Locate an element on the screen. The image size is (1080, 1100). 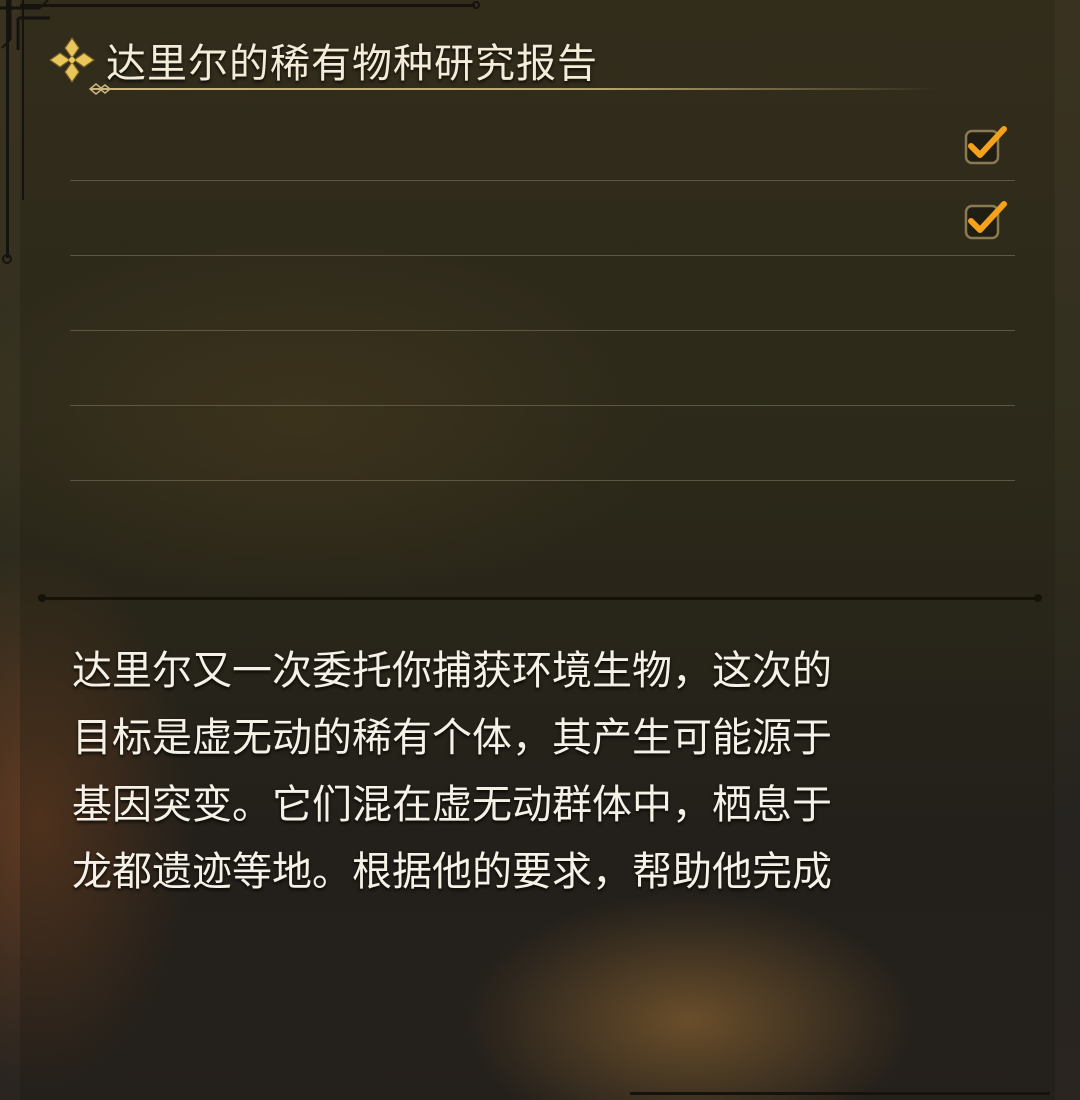
frame-top-dot is located at coordinates (476, 5).